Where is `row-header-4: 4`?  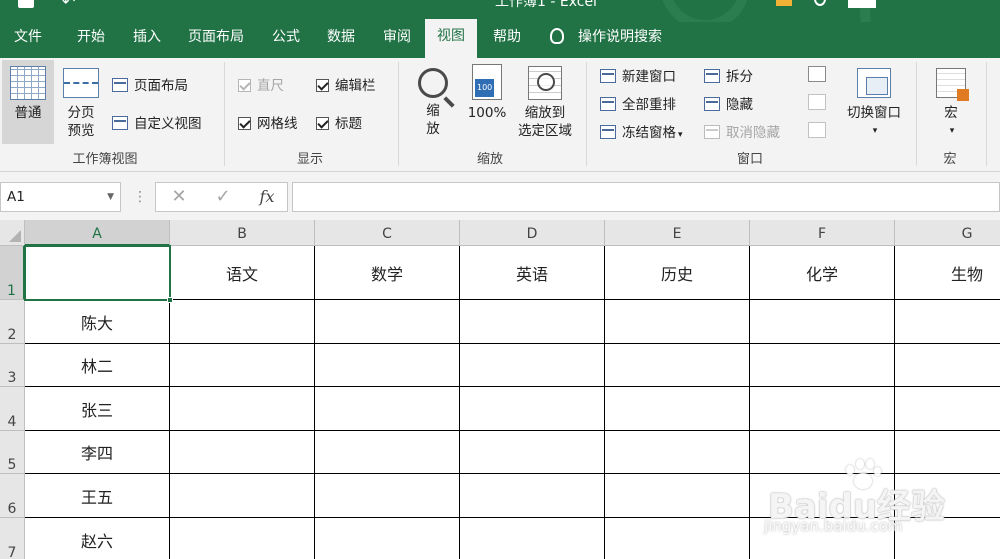
row-header-4: 4 is located at coordinates (12, 409).